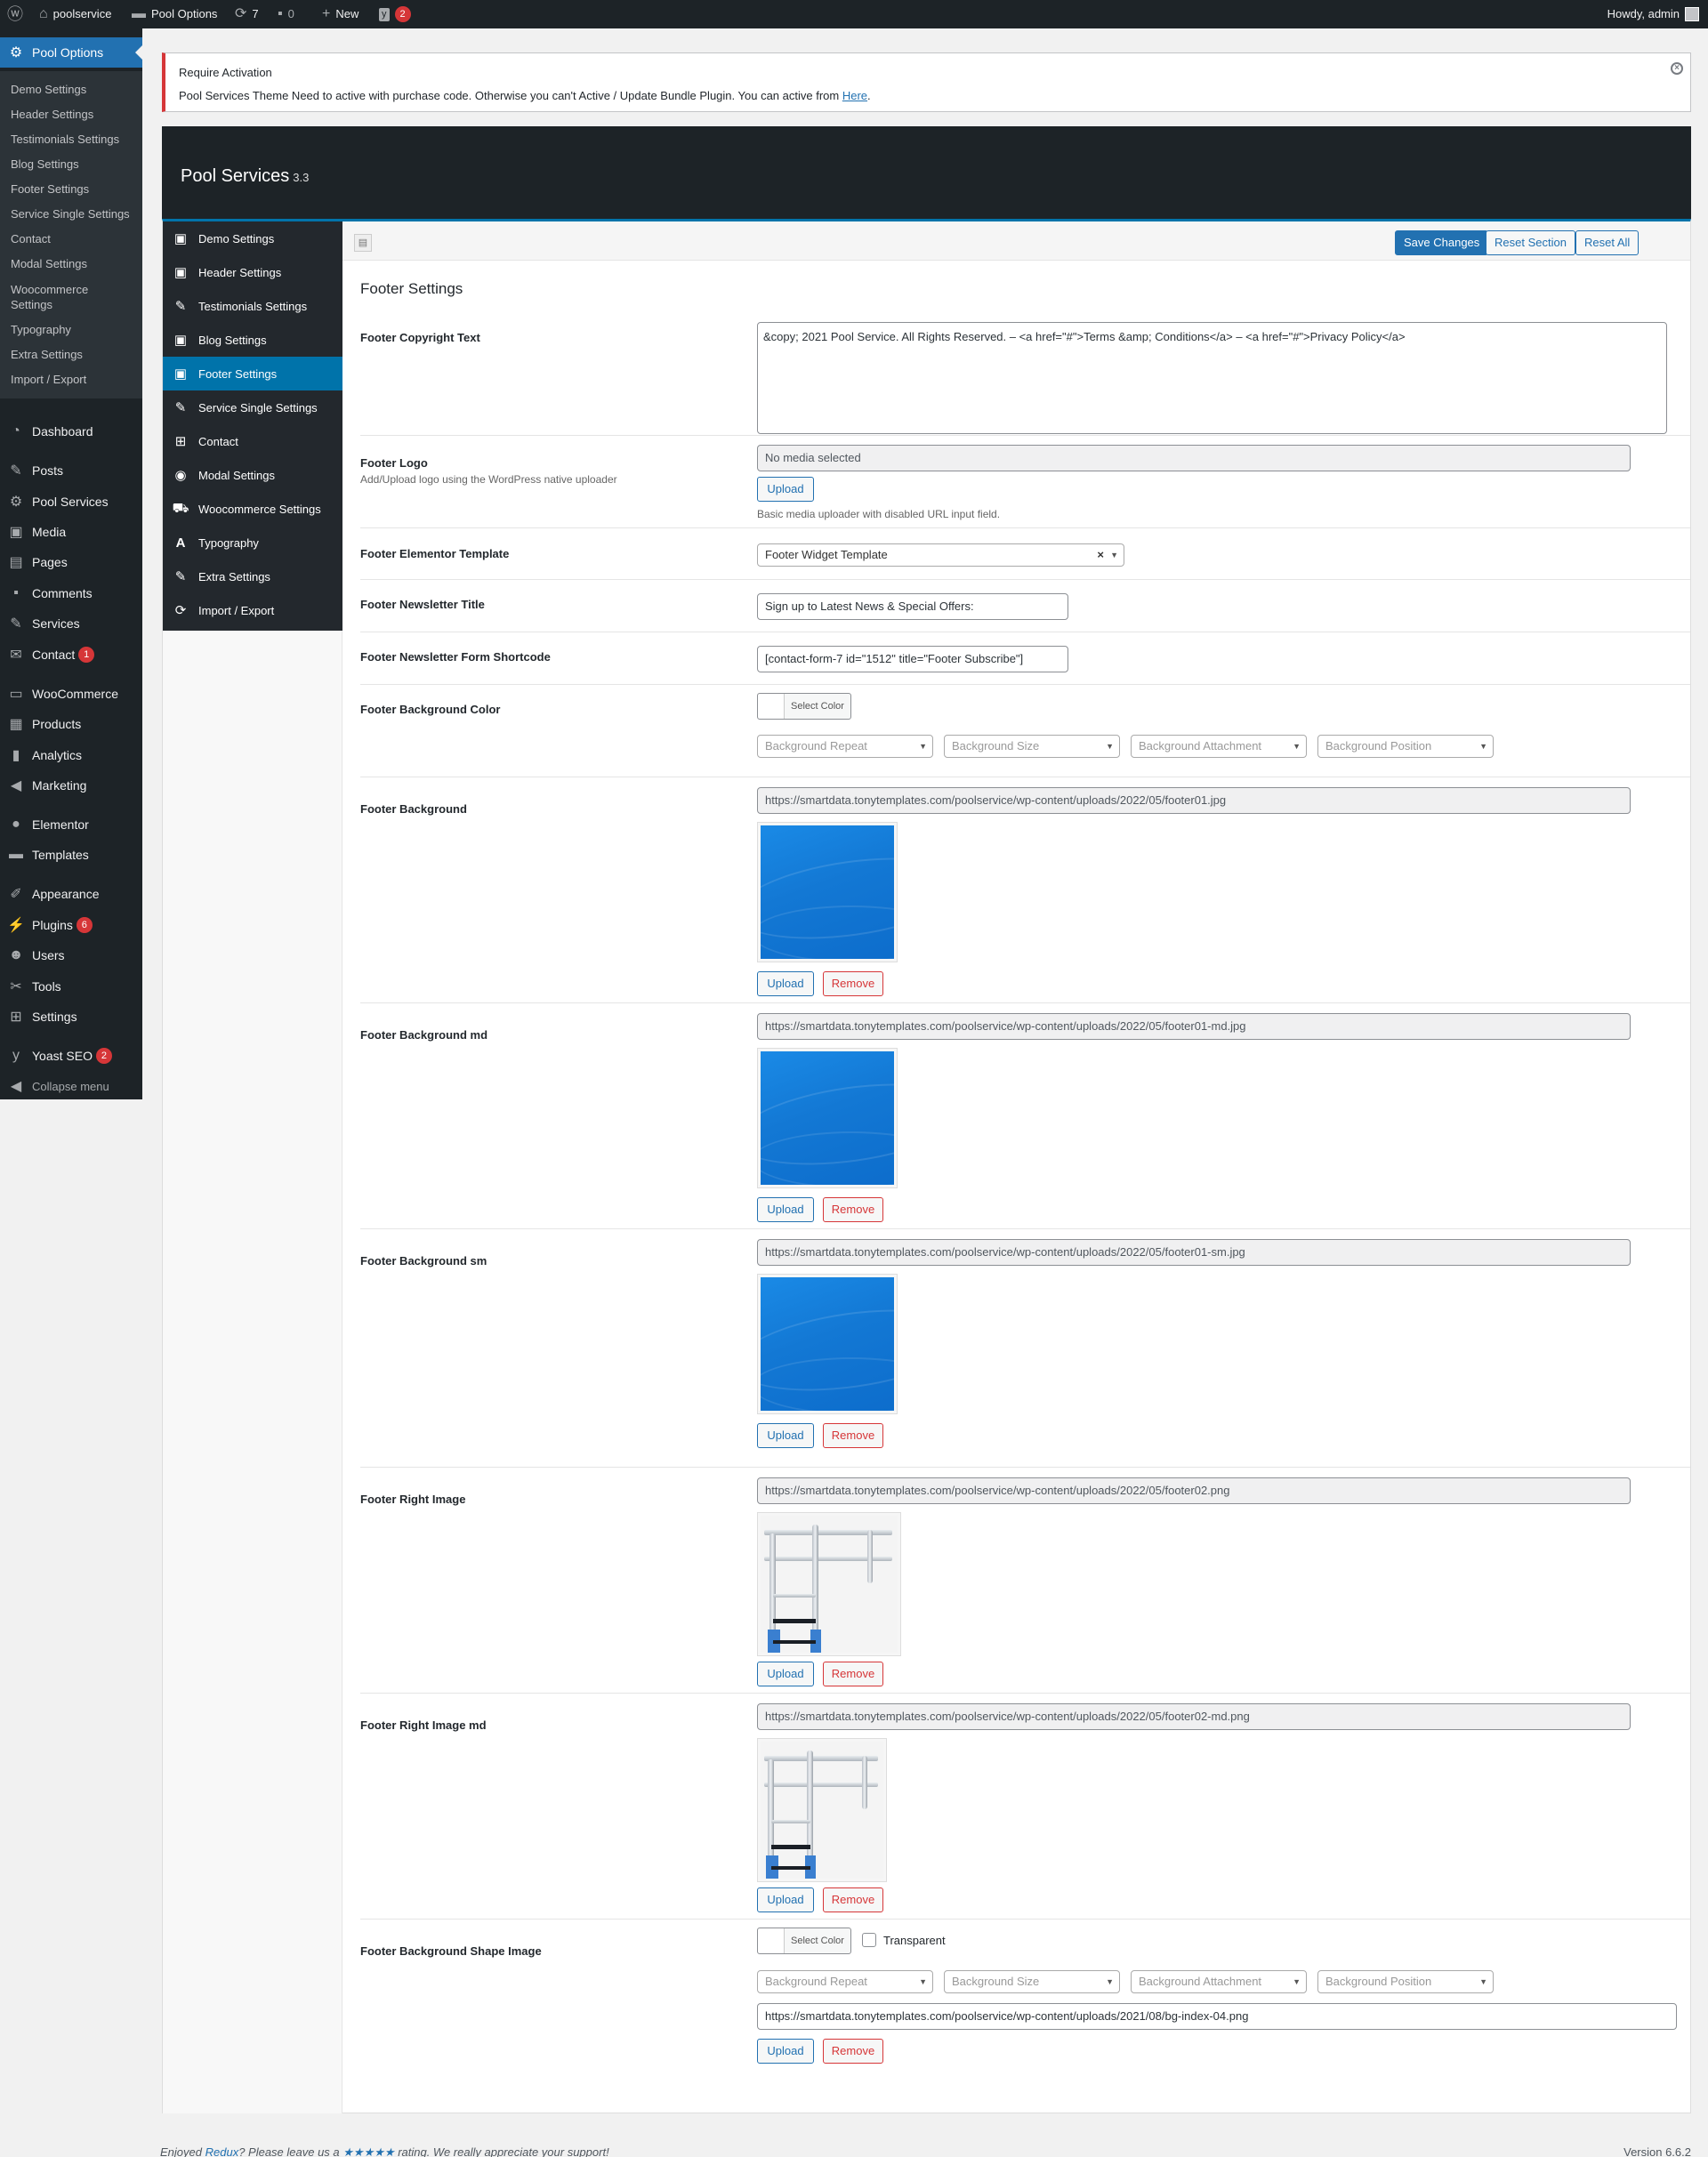  What do you see at coordinates (71, 164) in the screenshot?
I see `submenu-blog-settings: Blog Settings` at bounding box center [71, 164].